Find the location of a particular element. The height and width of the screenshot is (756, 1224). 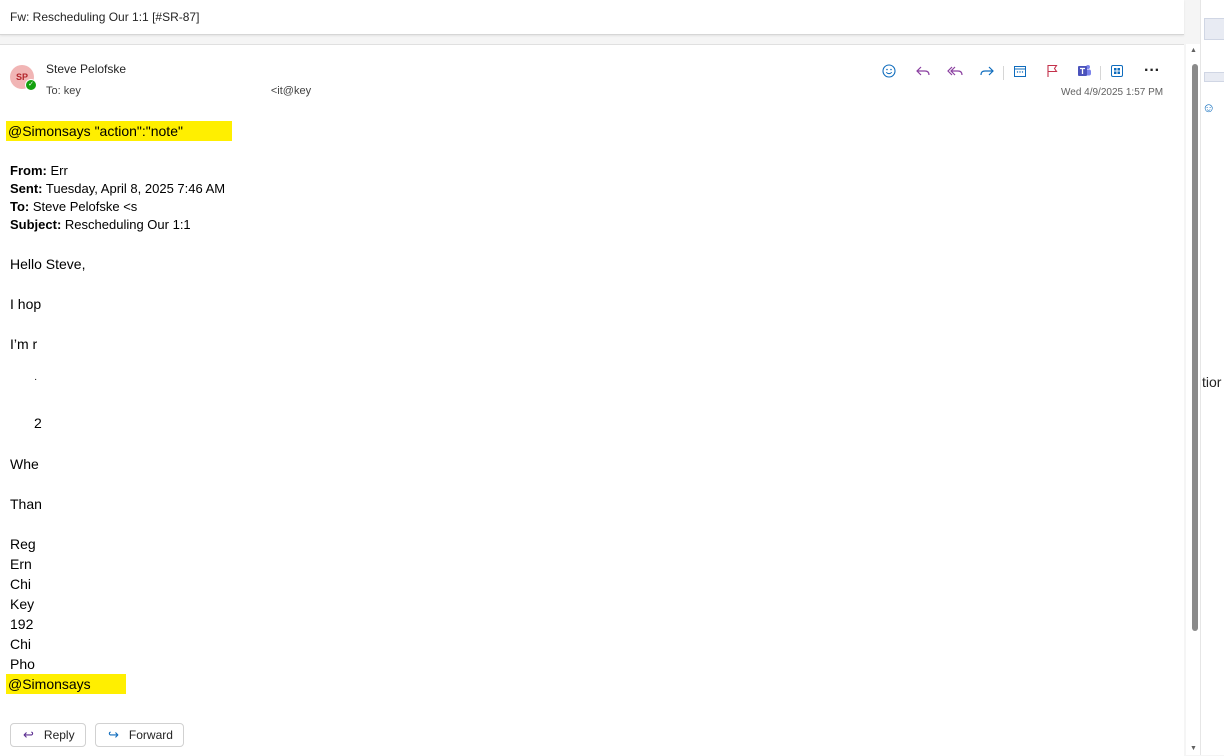

header-subject: Subject: Rescheduling Our 1:1 is located at coordinates (100, 224).